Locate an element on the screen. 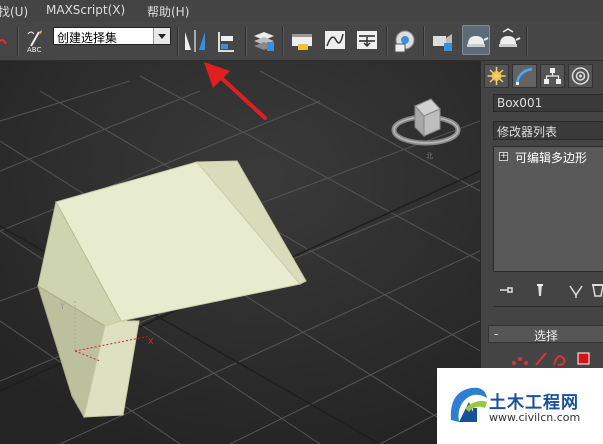  modifier-stack: + 可编辑多边形 is located at coordinates (548, 209).